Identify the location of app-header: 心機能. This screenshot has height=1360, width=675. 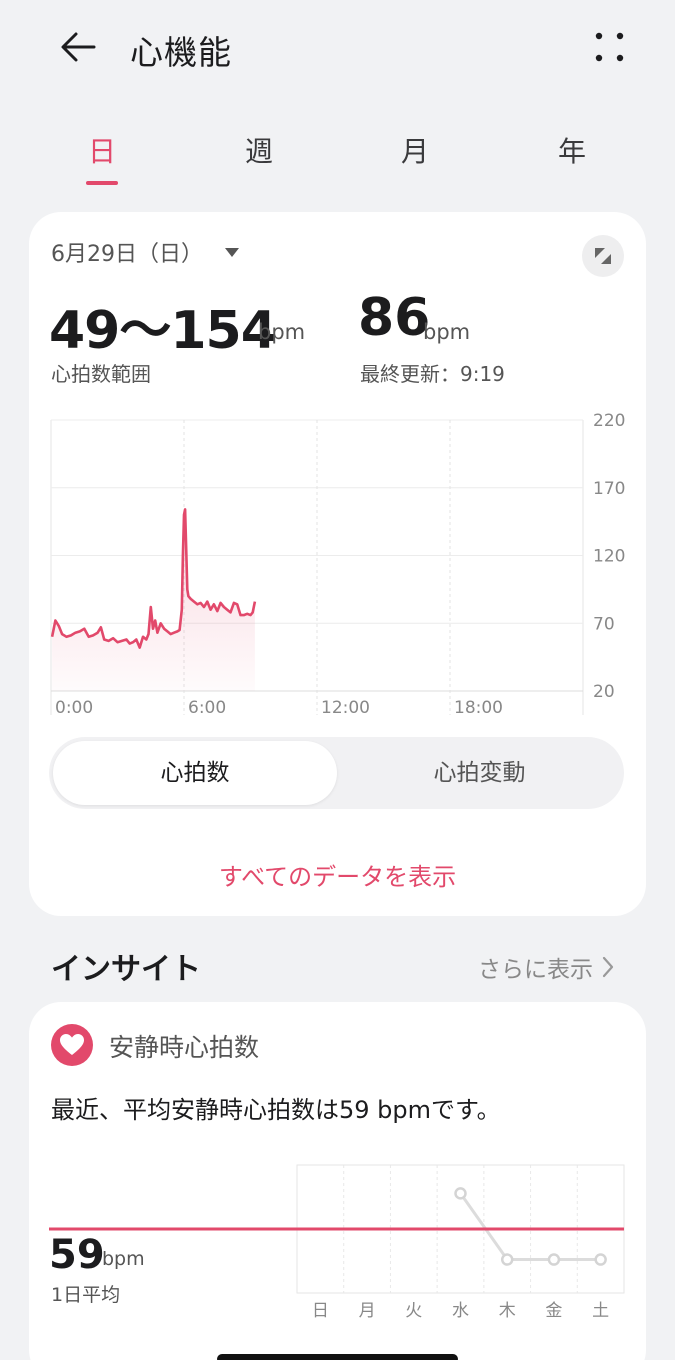
(337, 47).